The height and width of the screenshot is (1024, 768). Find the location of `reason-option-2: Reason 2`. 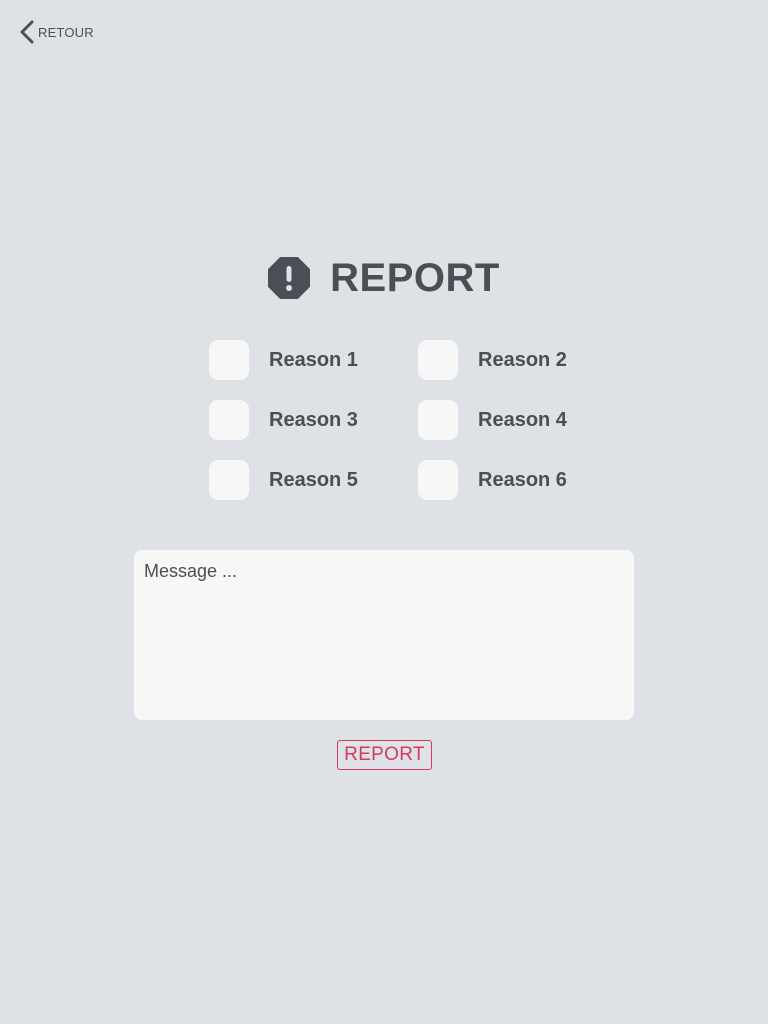

reason-option-2: Reason 2 is located at coordinates (492, 360).